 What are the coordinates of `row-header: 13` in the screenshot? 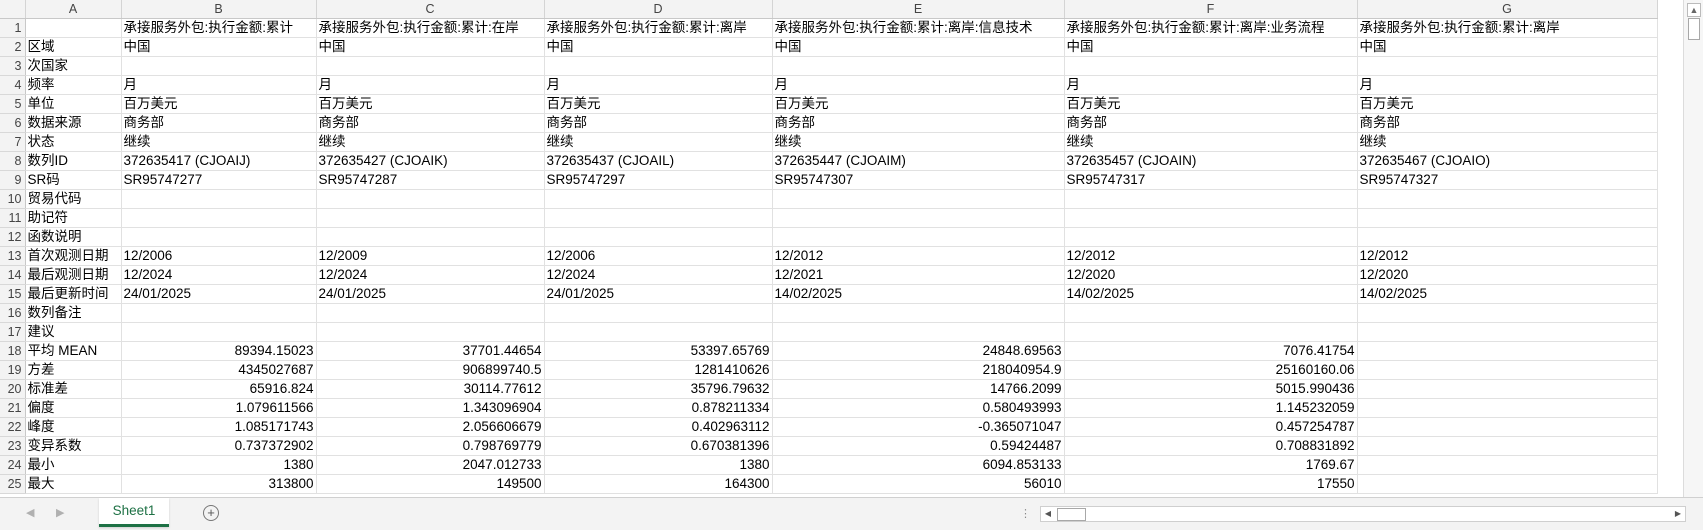 It's located at (13, 256).